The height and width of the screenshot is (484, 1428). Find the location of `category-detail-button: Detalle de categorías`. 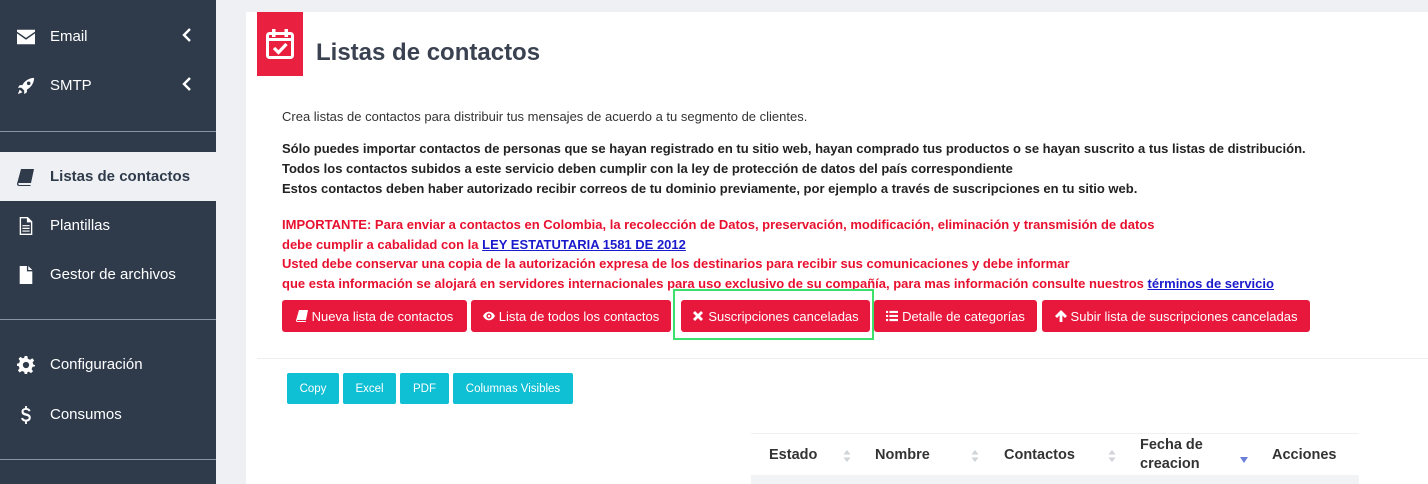

category-detail-button: Detalle de categorías is located at coordinates (955, 316).